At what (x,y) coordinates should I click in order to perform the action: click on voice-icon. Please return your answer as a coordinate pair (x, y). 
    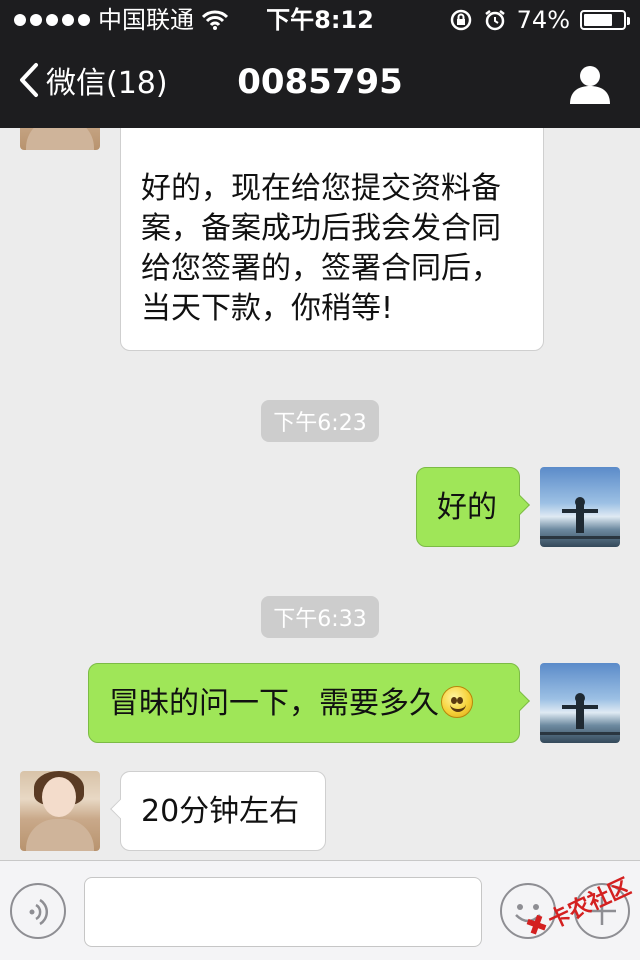
    Looking at the image, I should click on (39, 912).